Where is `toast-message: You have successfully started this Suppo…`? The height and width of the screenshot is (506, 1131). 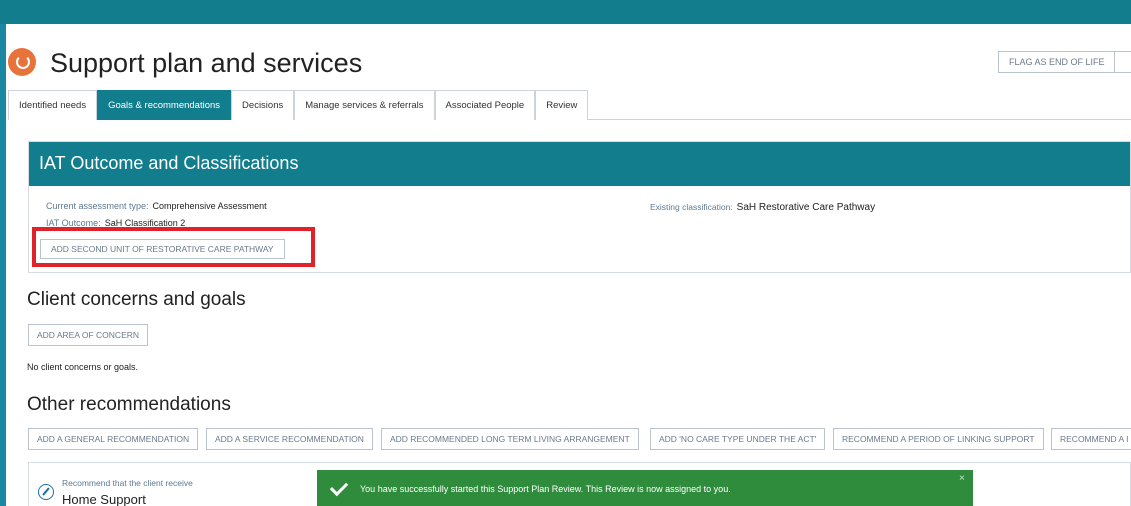
toast-message: You have successfully started this Suppo… is located at coordinates (545, 489).